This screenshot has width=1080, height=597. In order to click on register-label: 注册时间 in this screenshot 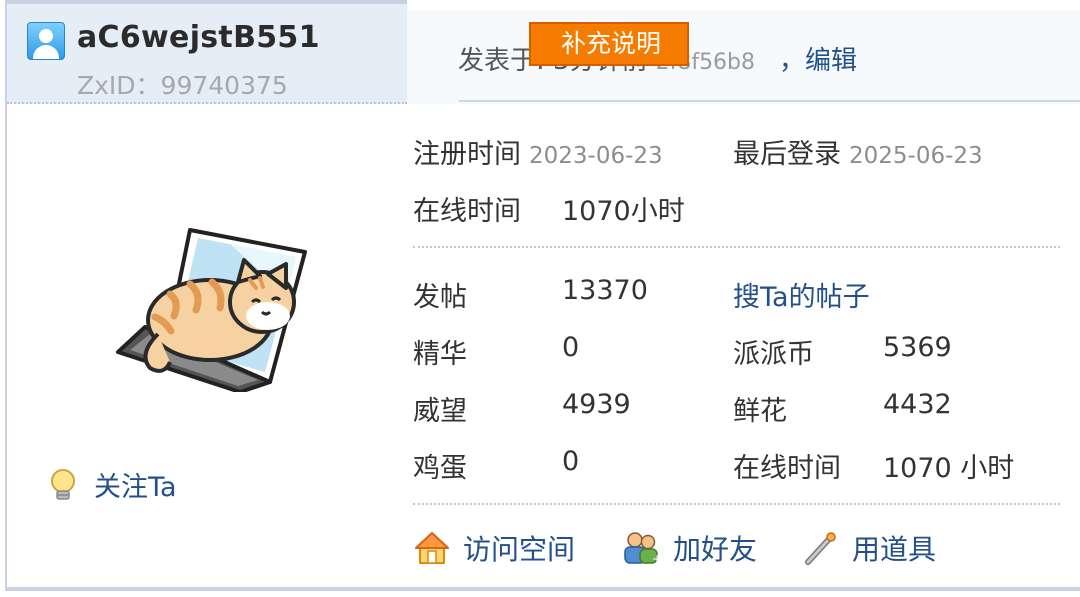, I will do `click(467, 154)`.